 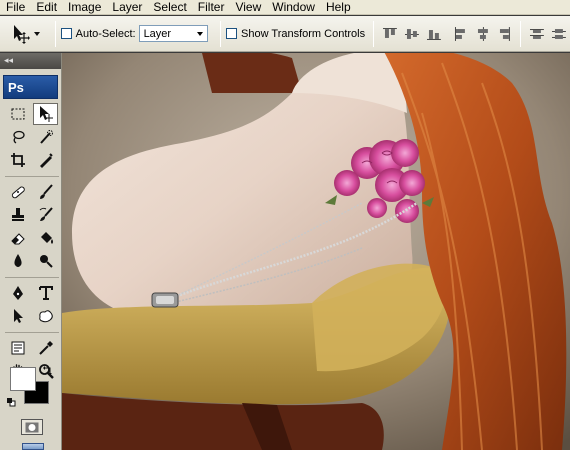 I want to click on history-brush-tool-icon, so click(x=46, y=214).